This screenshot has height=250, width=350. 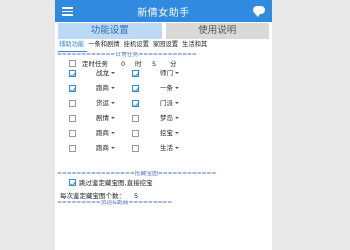 What do you see at coordinates (166, 73) in the screenshot?
I see `task-right-select-value: 师门` at bounding box center [166, 73].